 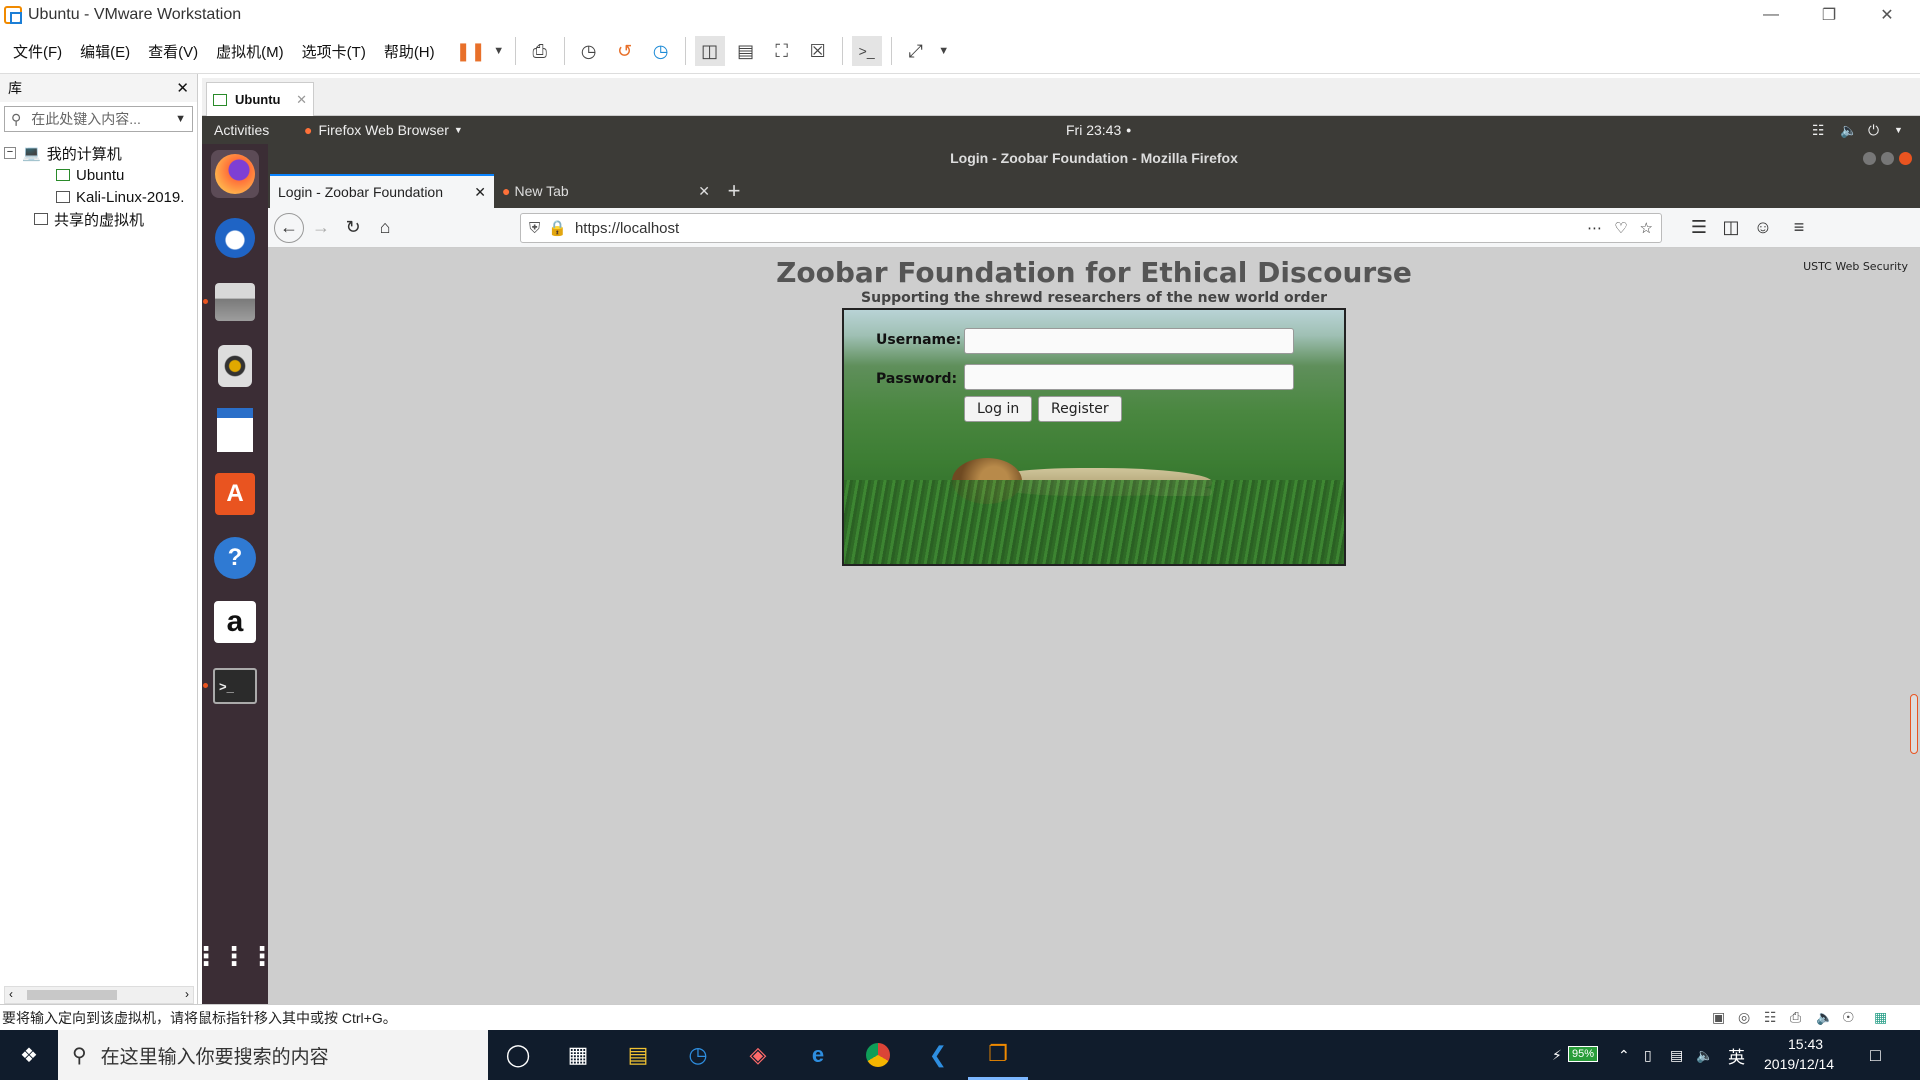 I want to click on maximize-icon, so click(x=1887, y=158).